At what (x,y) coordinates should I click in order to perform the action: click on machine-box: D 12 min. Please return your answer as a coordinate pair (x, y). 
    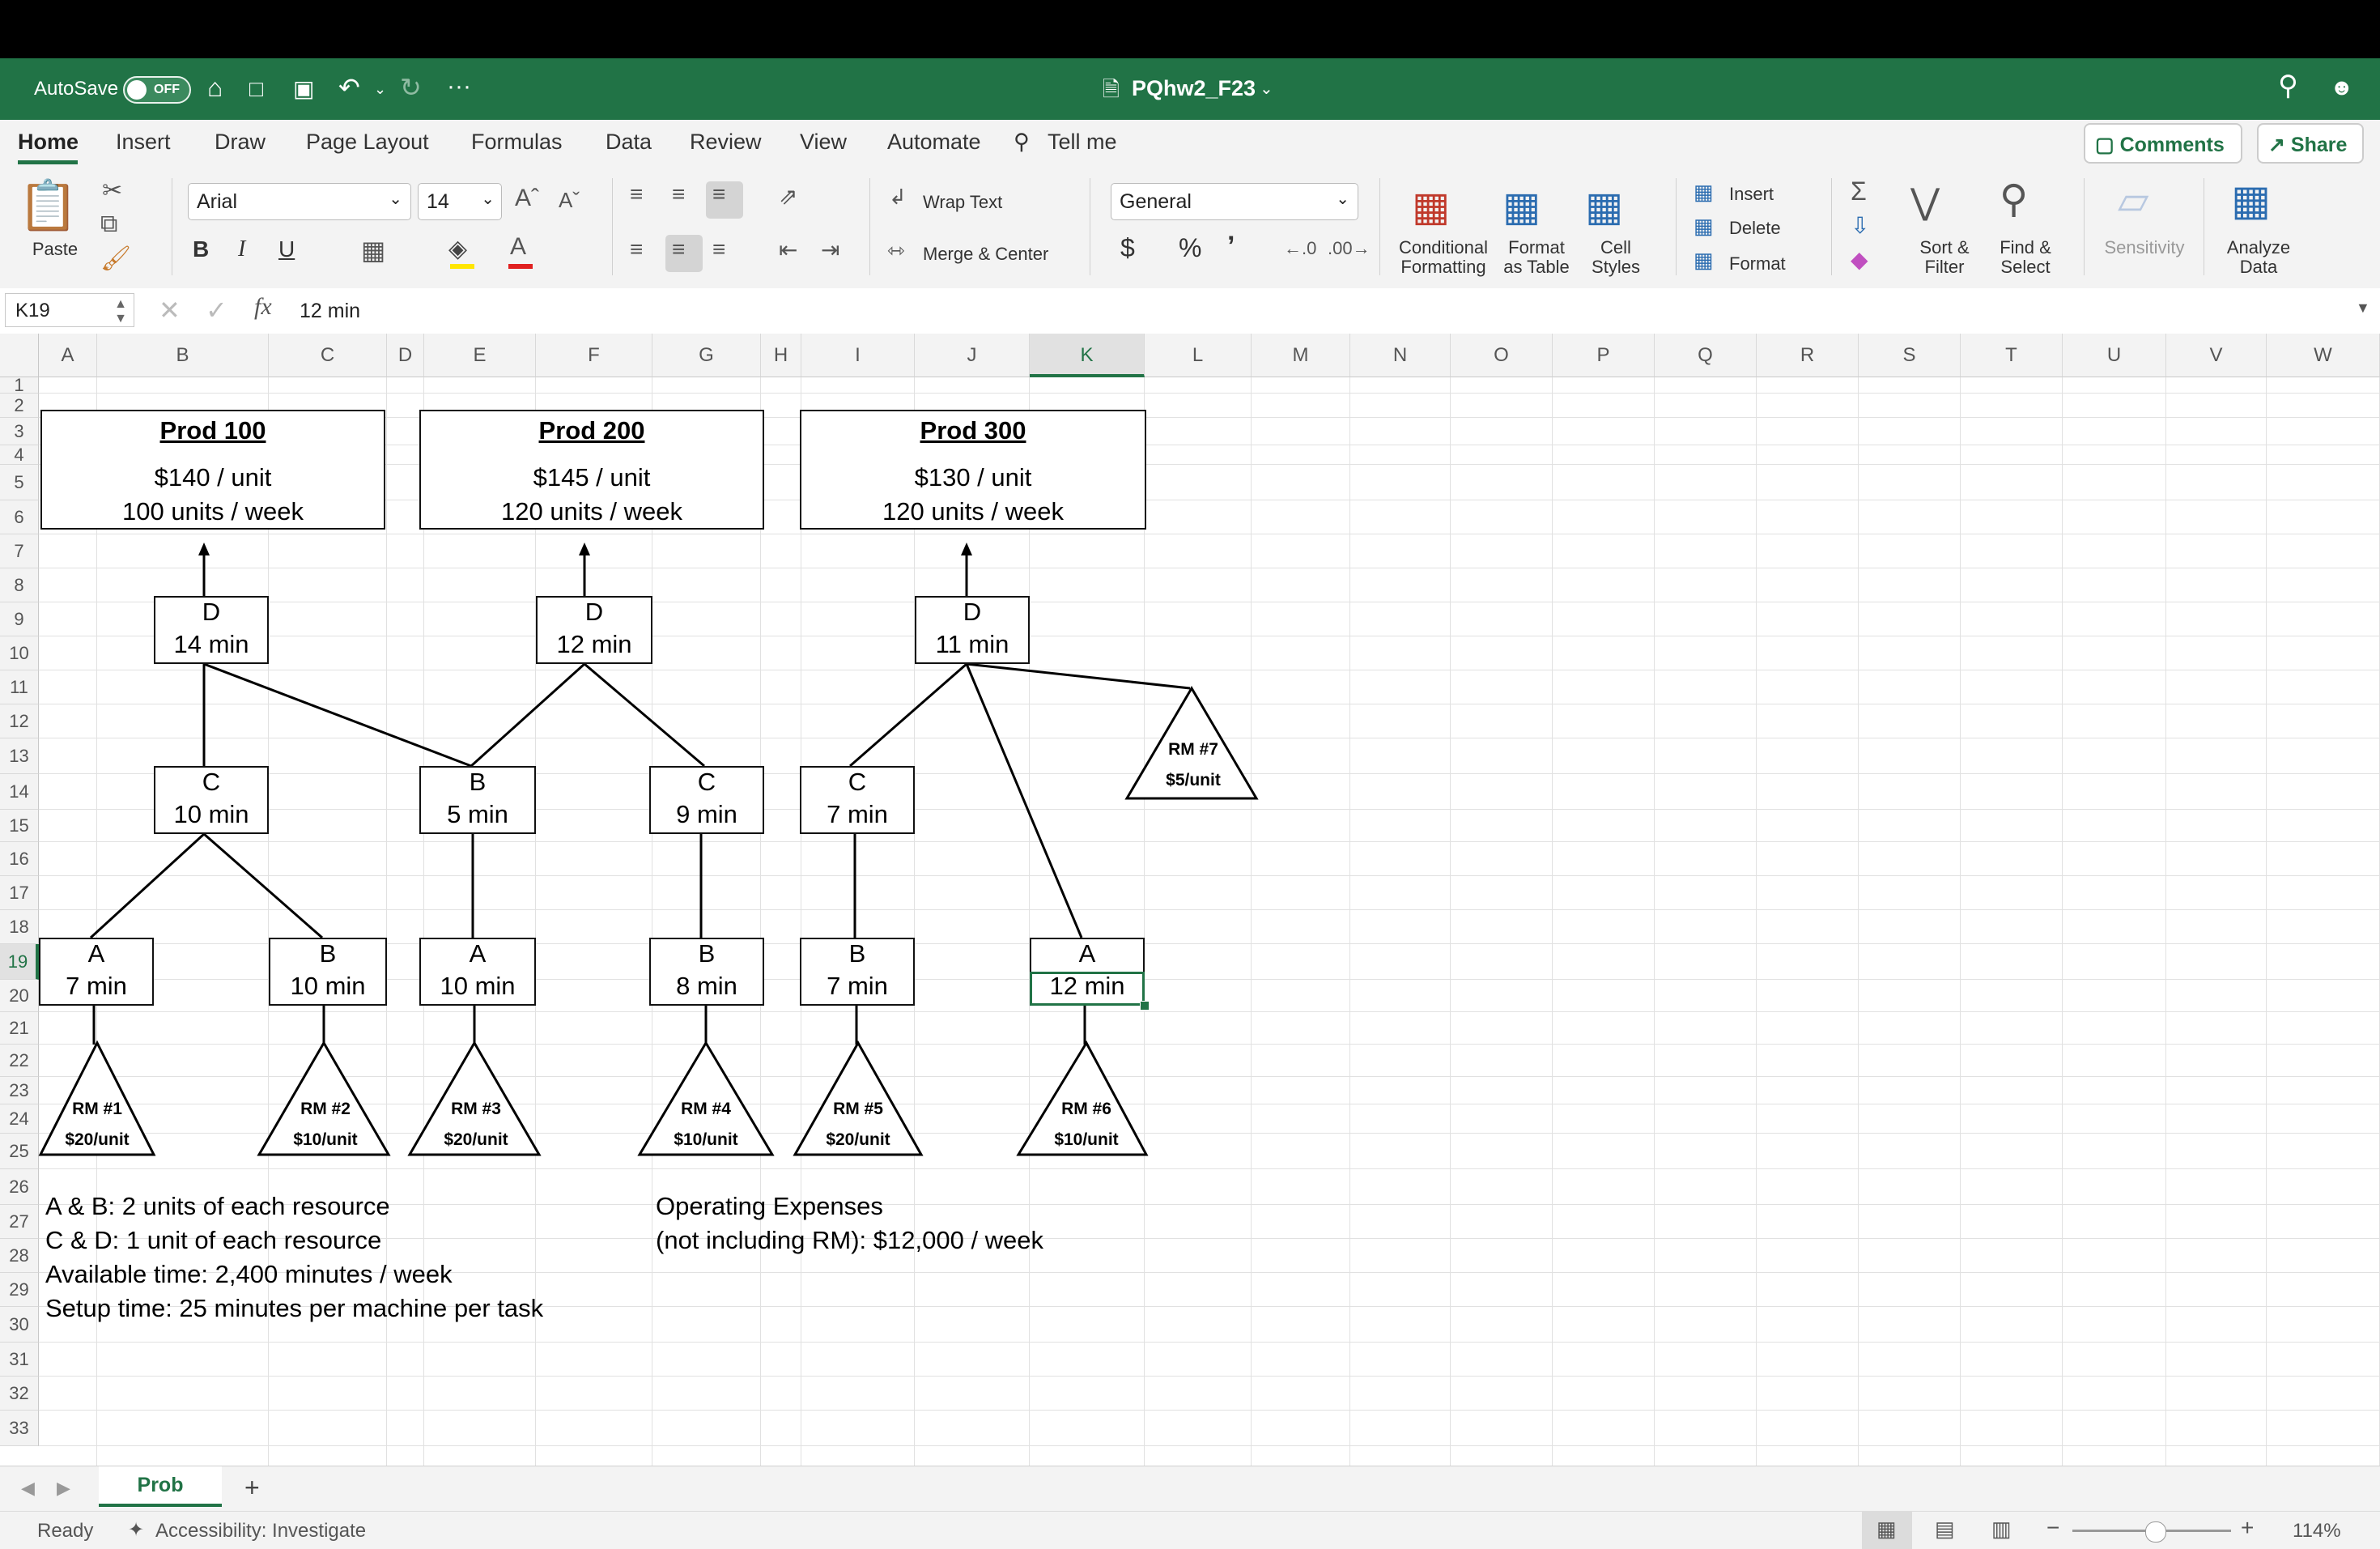
    Looking at the image, I should click on (594, 630).